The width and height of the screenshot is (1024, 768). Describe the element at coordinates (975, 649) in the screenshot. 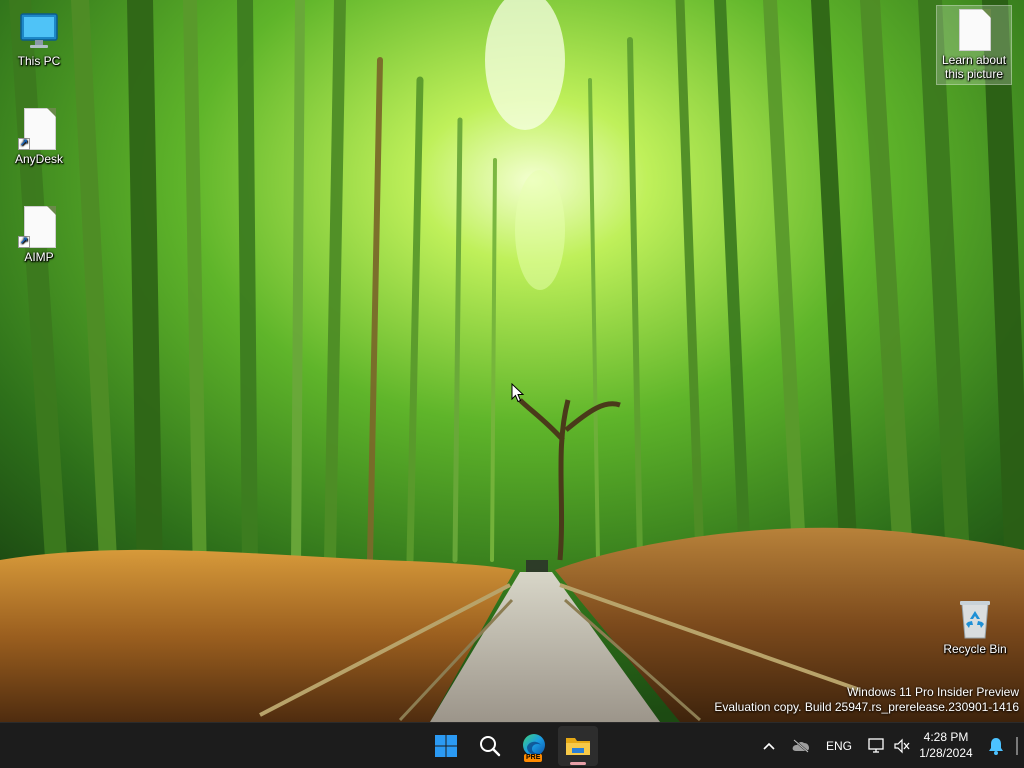

I see `desktop-icon-label: Recycle Bin` at that location.